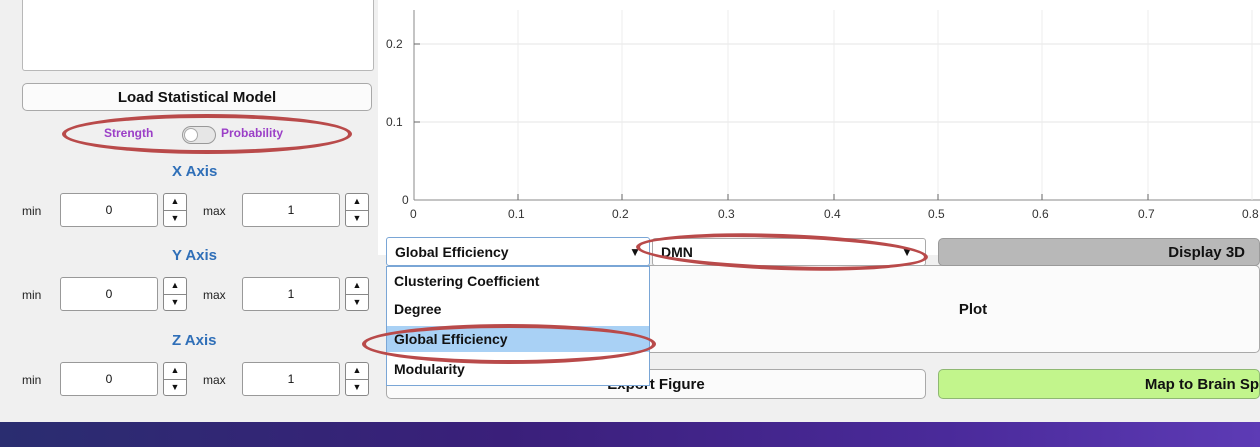  I want to click on desktop-background, so click(630, 434).